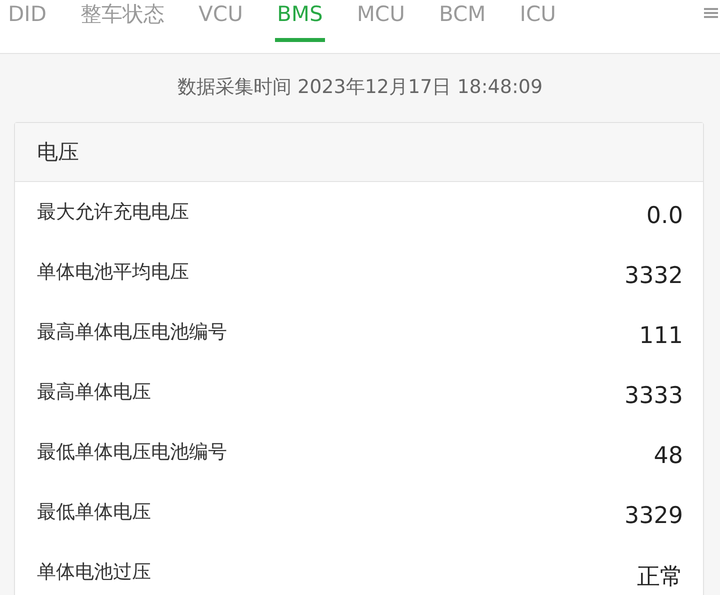  What do you see at coordinates (660, 577) in the screenshot?
I see `row-value: 正常` at bounding box center [660, 577].